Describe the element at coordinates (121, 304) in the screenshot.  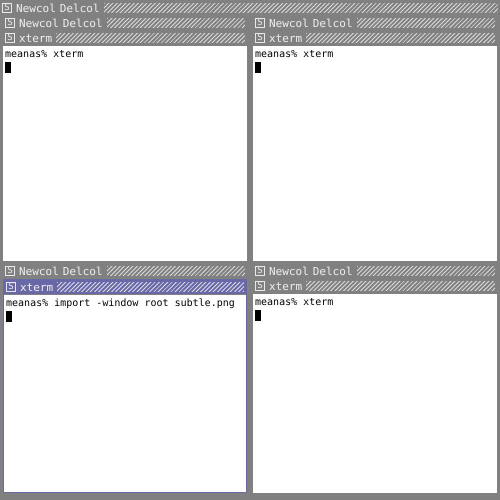
I see `terminal-line: meanas% import -window root subtle.png` at that location.